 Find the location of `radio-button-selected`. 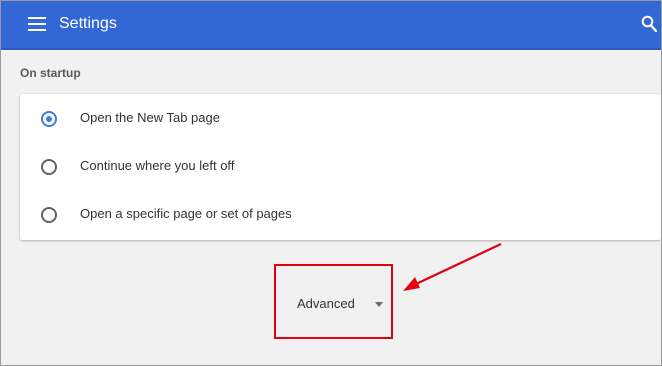

radio-button-selected is located at coordinates (49, 119).